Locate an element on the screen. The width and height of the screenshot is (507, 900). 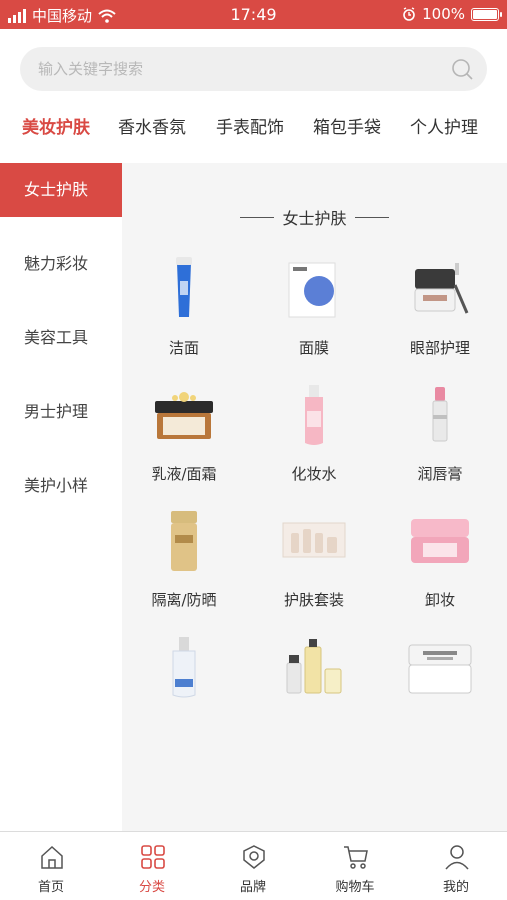
bottom-nav: 首页 分类 品牌 购物车 我的 is located at coordinates (253, 865).